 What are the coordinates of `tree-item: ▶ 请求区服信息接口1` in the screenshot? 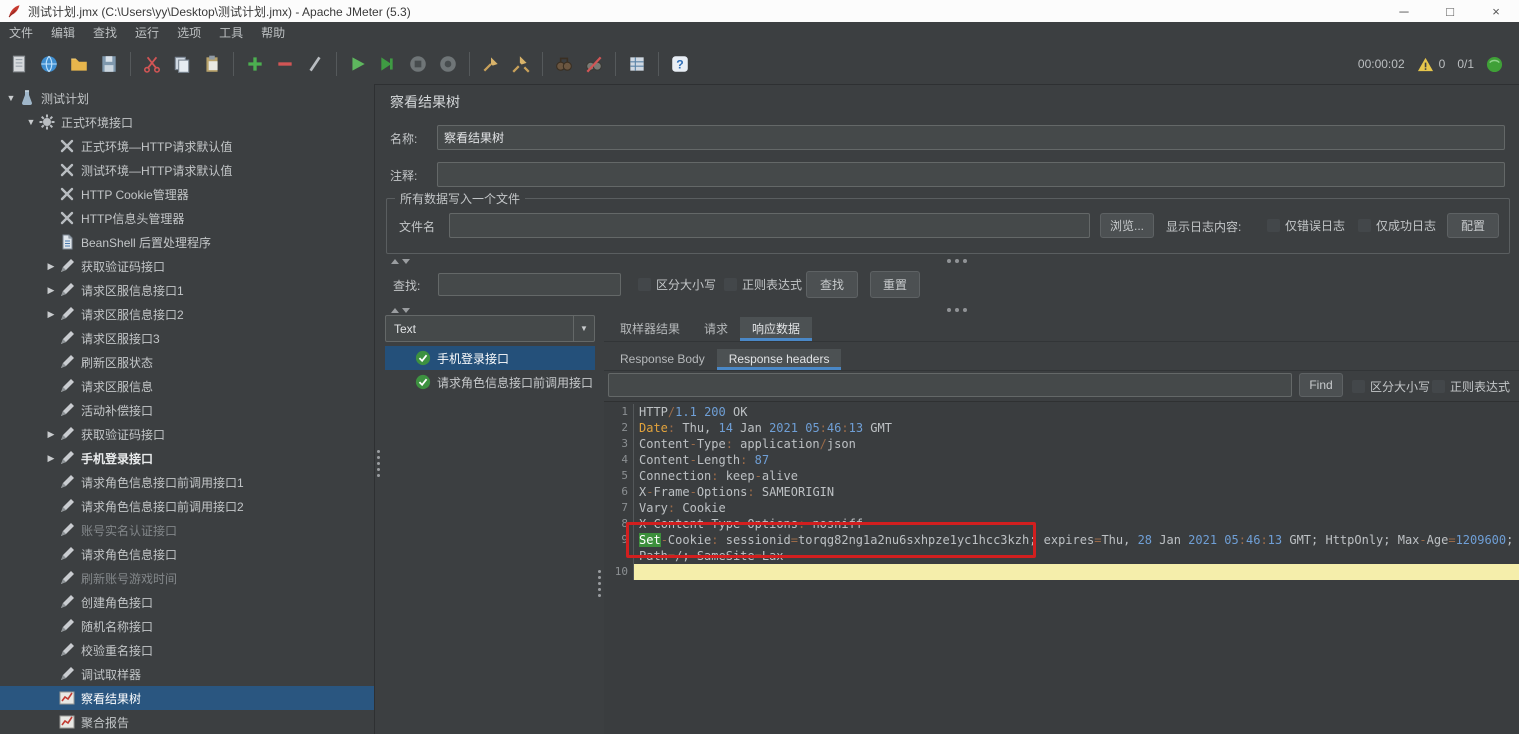 It's located at (187, 290).